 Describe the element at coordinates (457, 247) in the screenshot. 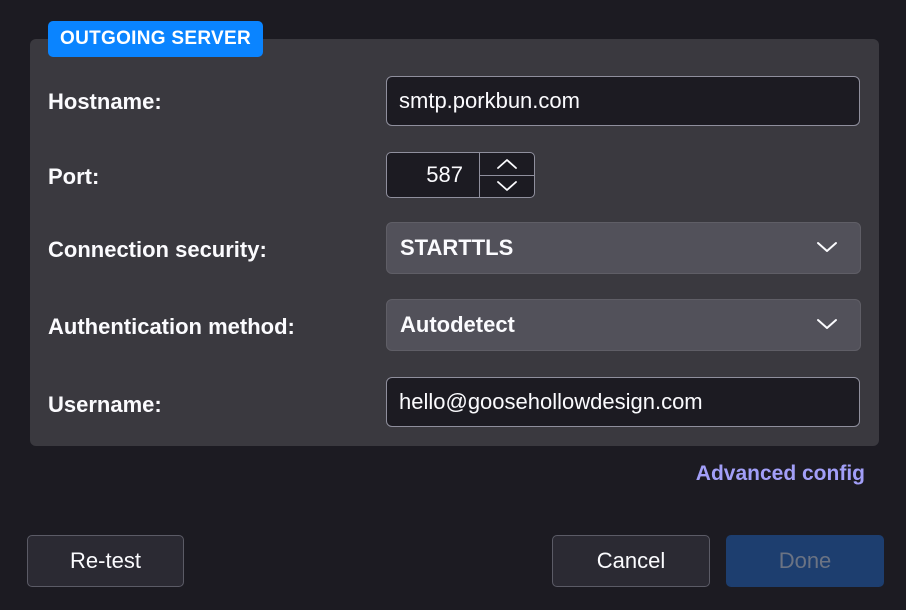

I see `connection-security-value: STARTTLS` at that location.